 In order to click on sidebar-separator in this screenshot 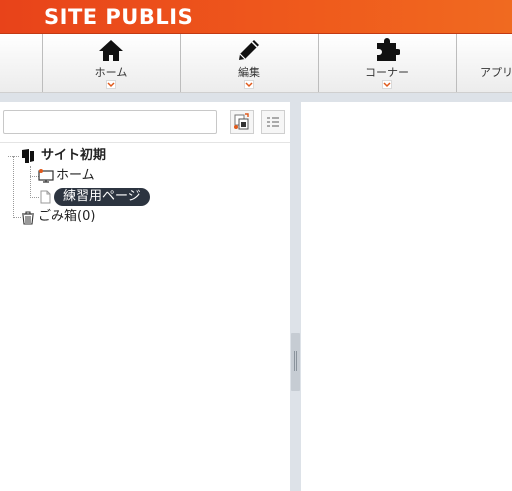, I will do `click(145, 142)`.